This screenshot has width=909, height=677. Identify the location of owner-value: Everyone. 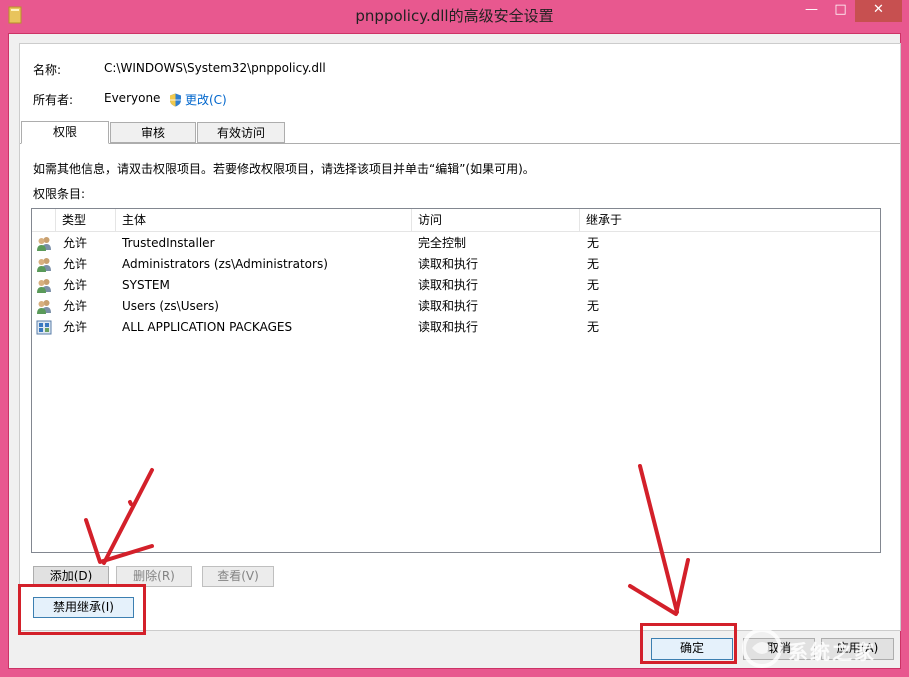
(132, 98).